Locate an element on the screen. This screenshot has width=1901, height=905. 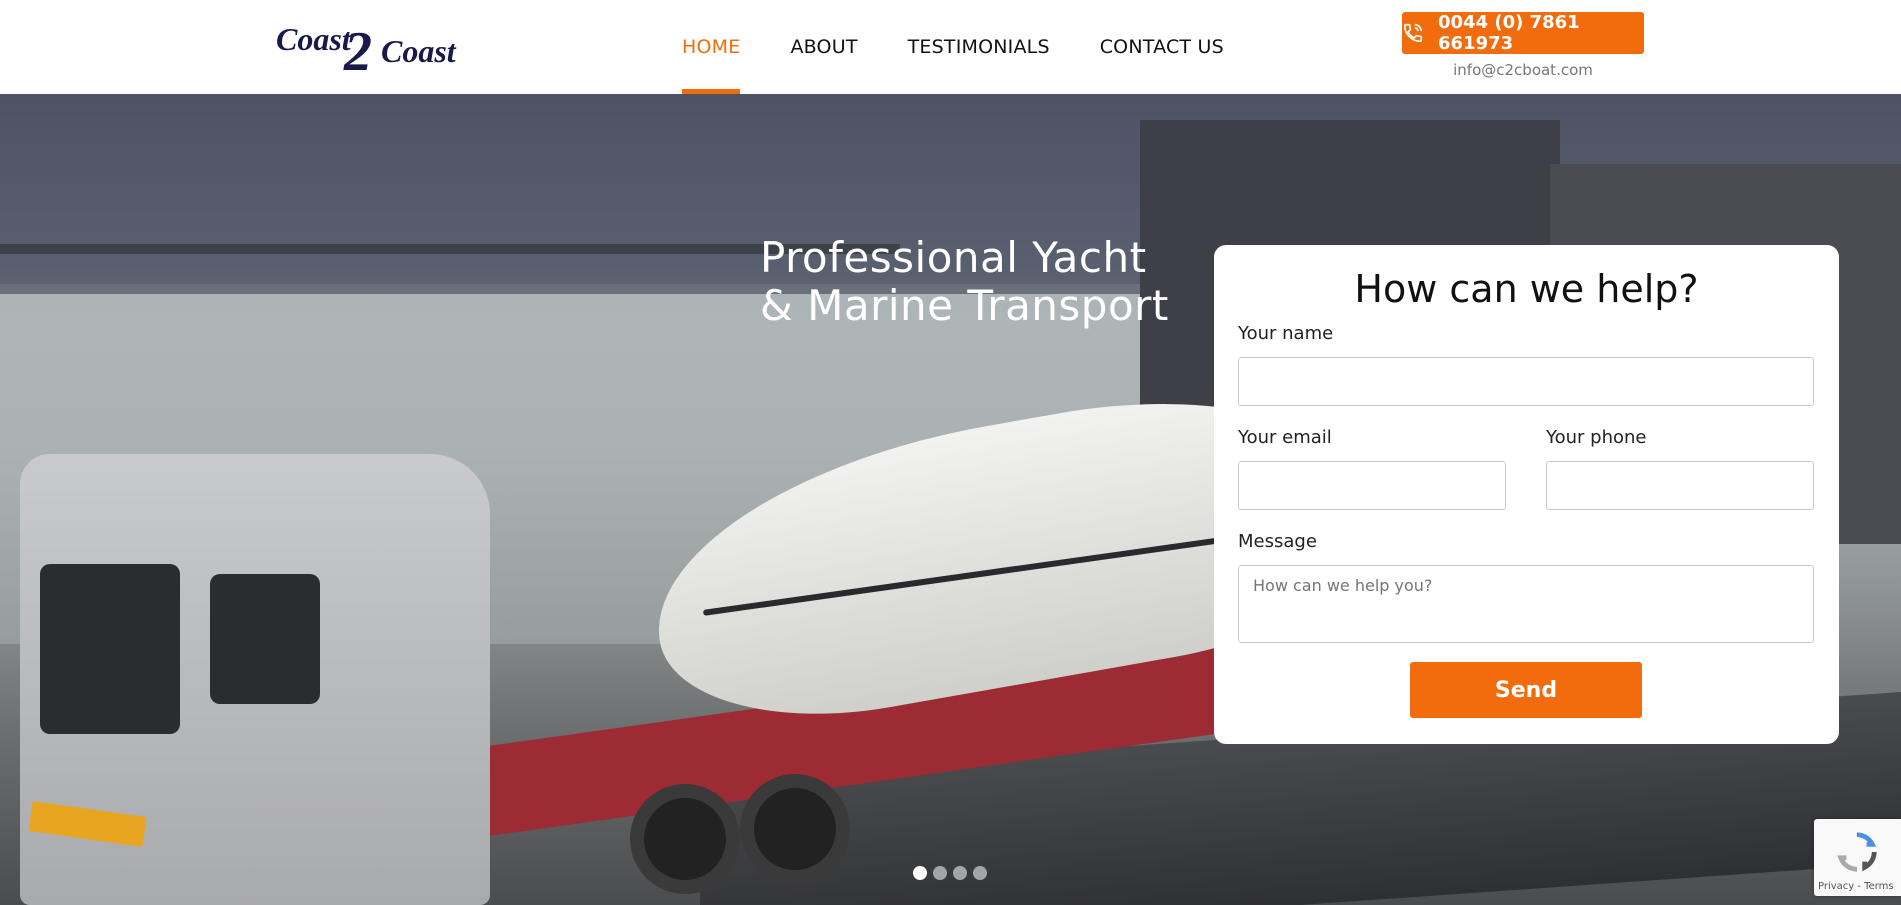
recaptcha-badge: Privacy - Terms is located at coordinates (1857, 857).